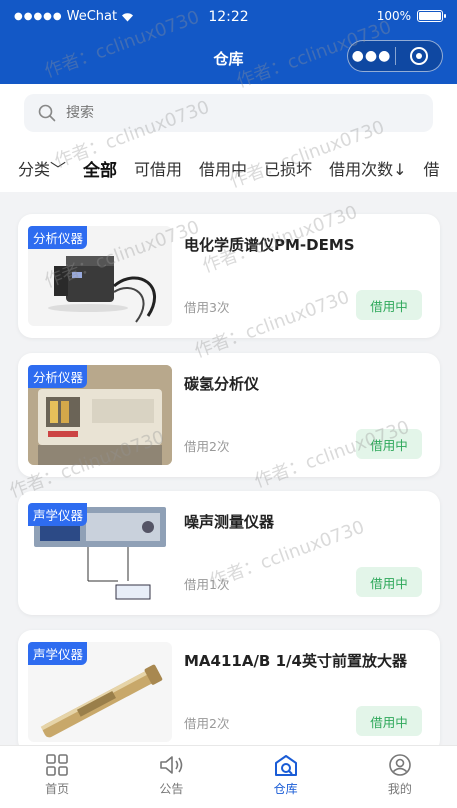 The image size is (457, 808). Describe the element at coordinates (295, 661) in the screenshot. I see `item-name: MA411A/B 1/4英寸前置放大器` at that location.